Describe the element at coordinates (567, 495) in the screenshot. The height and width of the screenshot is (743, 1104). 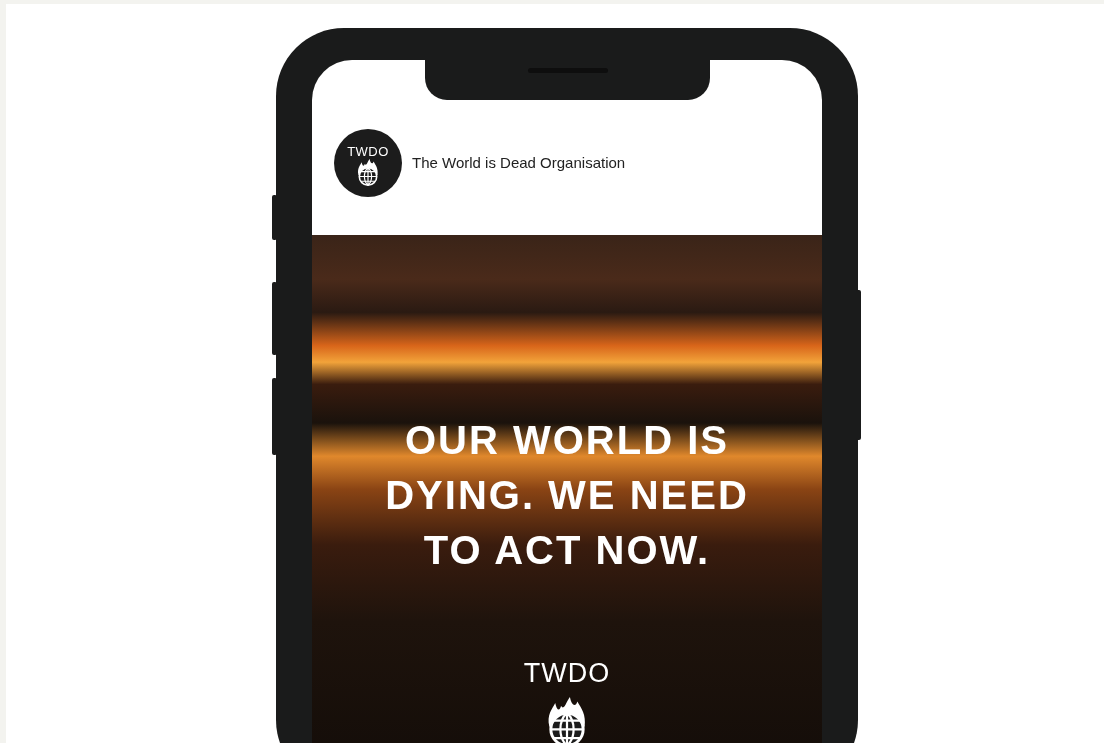
I see `post-headline: OUR WORLD IS DYING. WE NEED TO ACT NOW.` at that location.